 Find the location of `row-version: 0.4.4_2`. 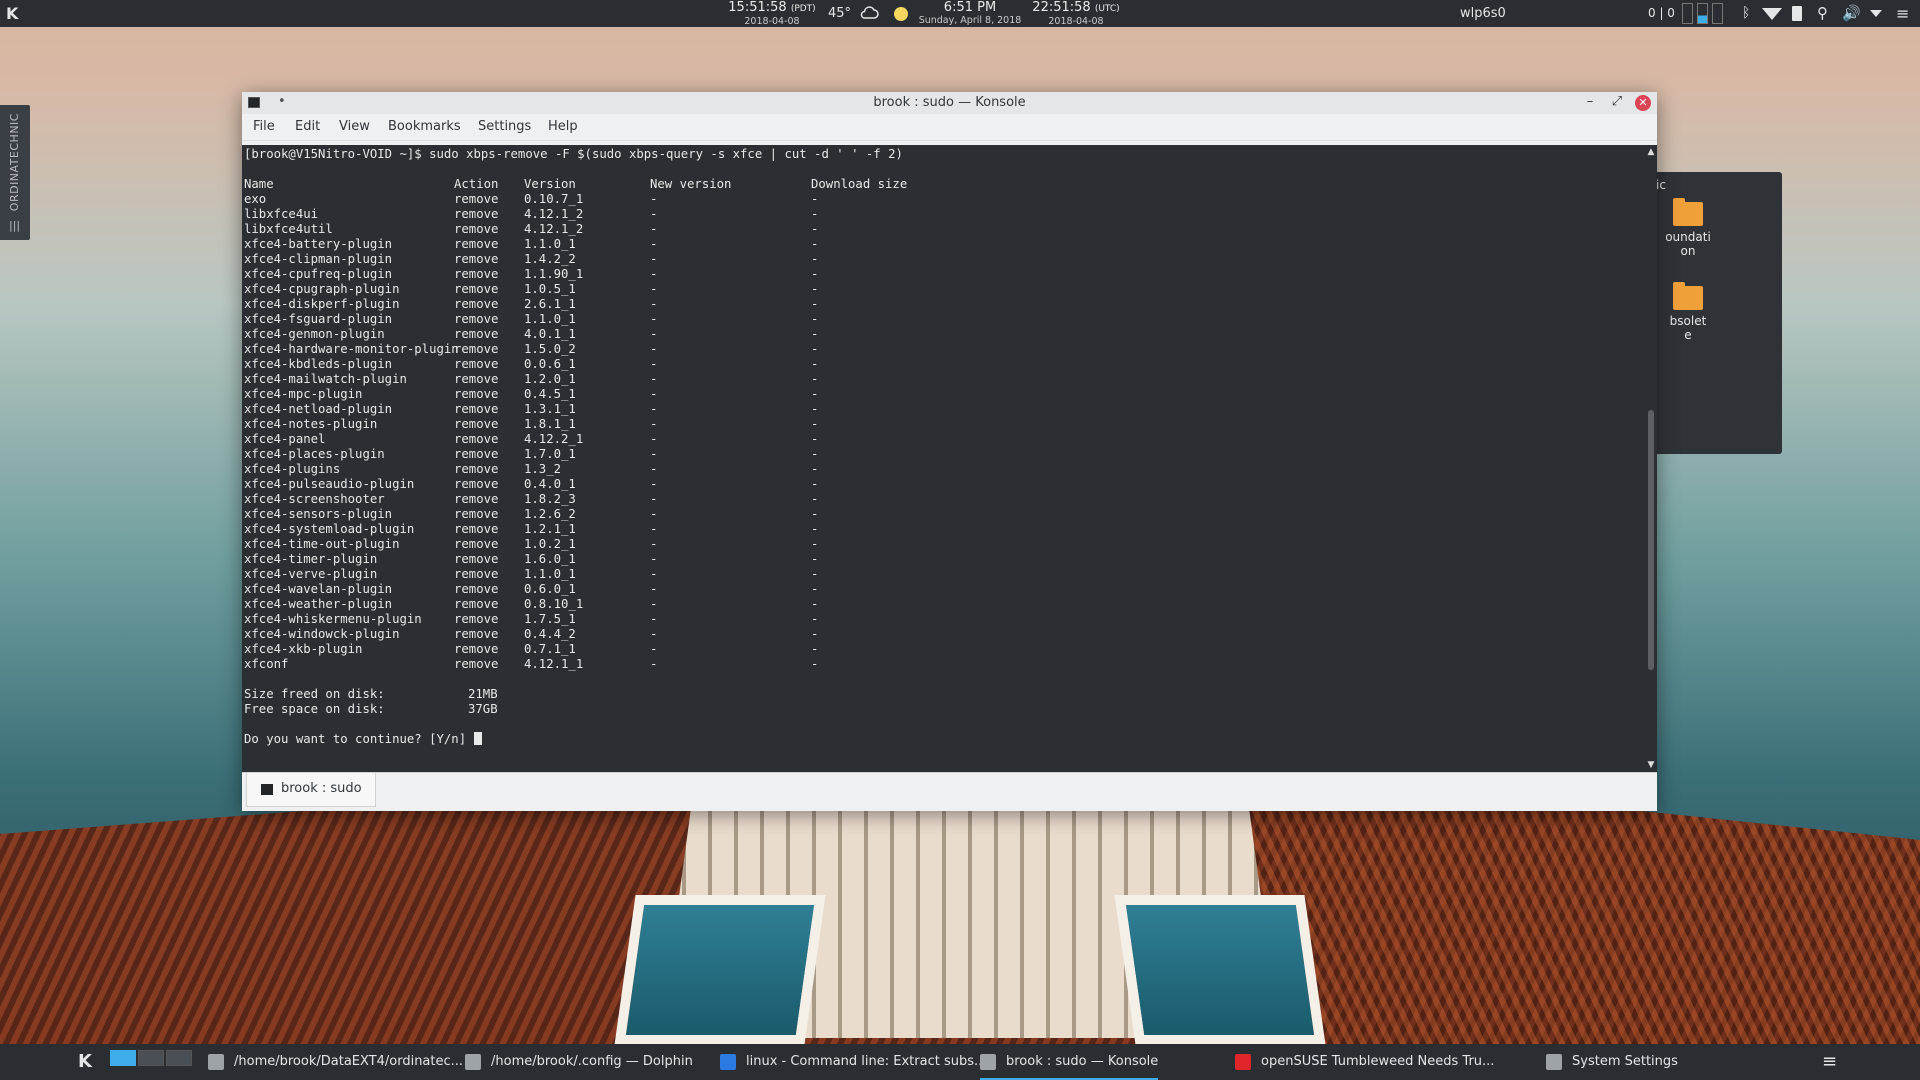

row-version: 0.4.4_2 is located at coordinates (550, 634).